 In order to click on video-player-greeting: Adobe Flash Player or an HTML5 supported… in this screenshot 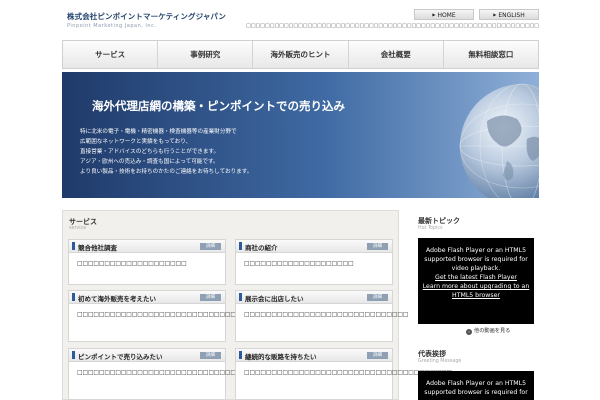, I will do `click(476, 385)`.